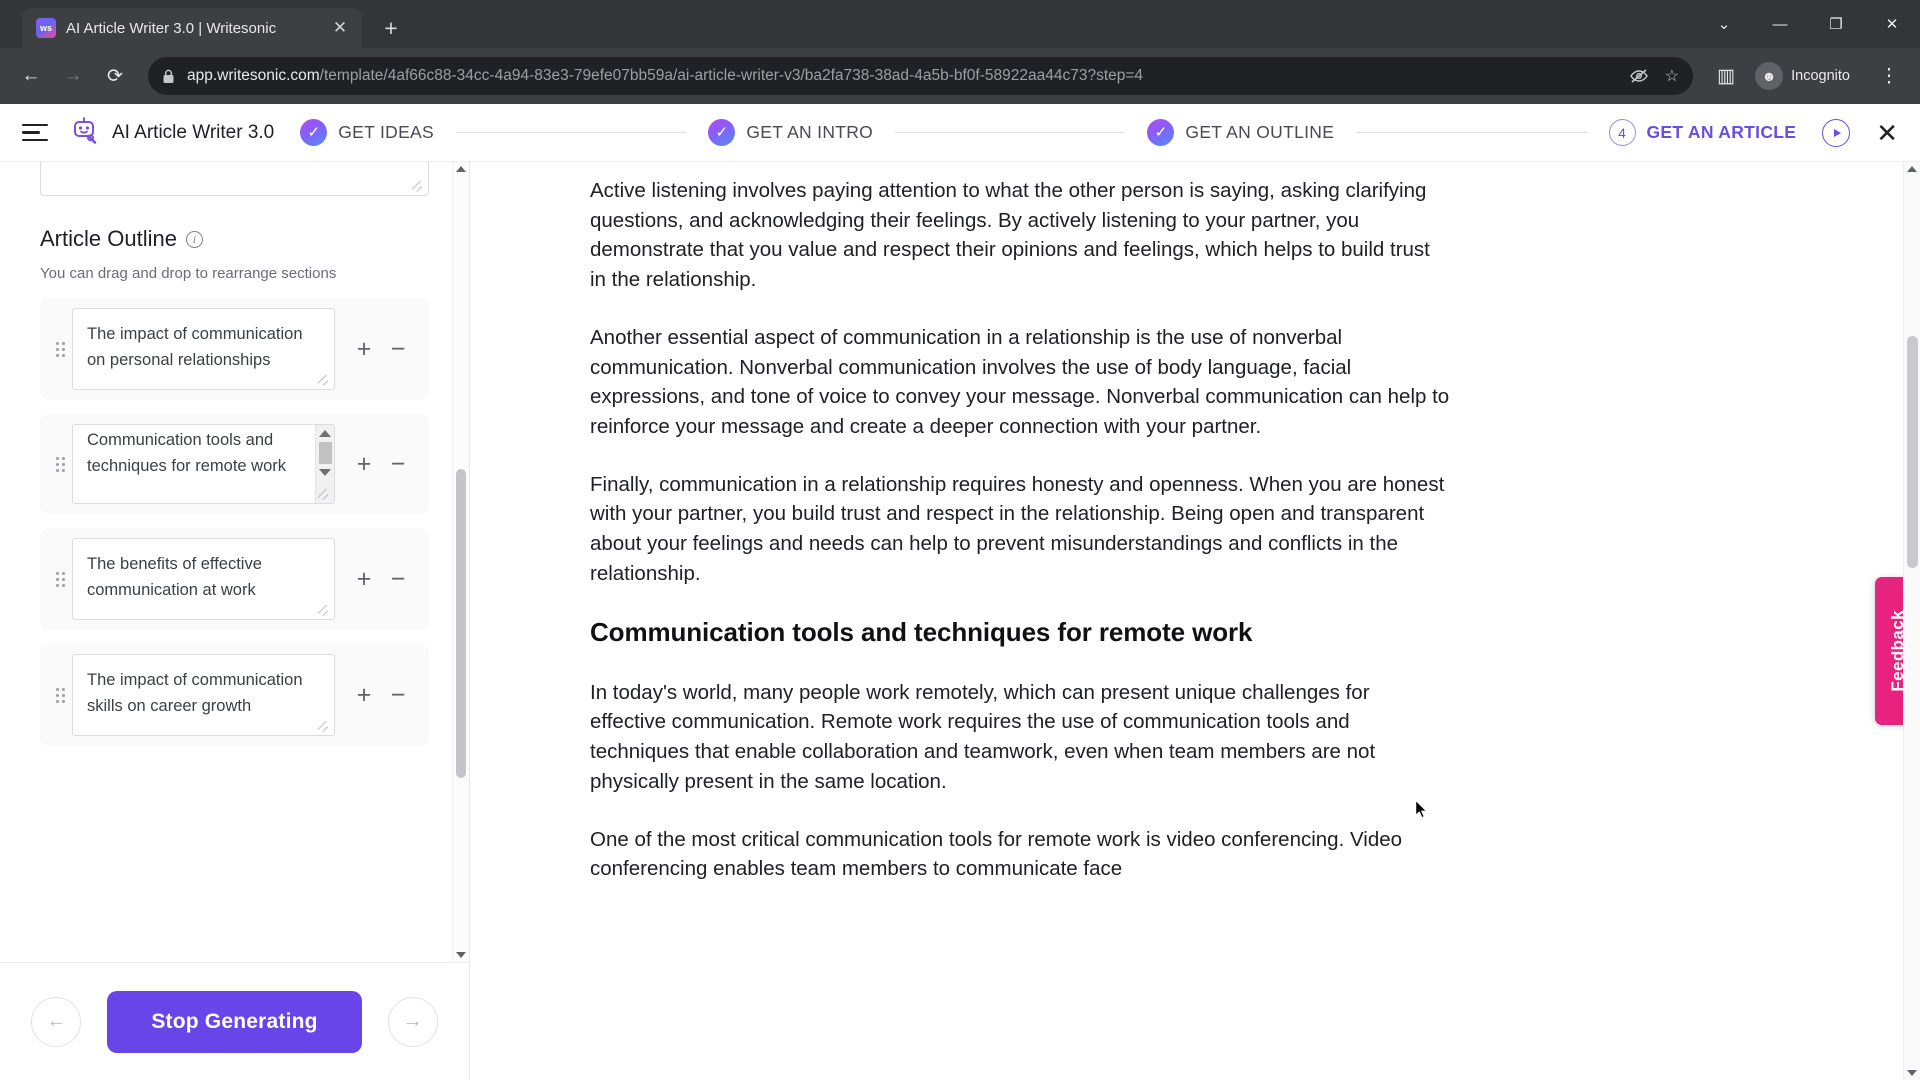  What do you see at coordinates (56, 1021) in the screenshot?
I see `previous-step-button: ←` at bounding box center [56, 1021].